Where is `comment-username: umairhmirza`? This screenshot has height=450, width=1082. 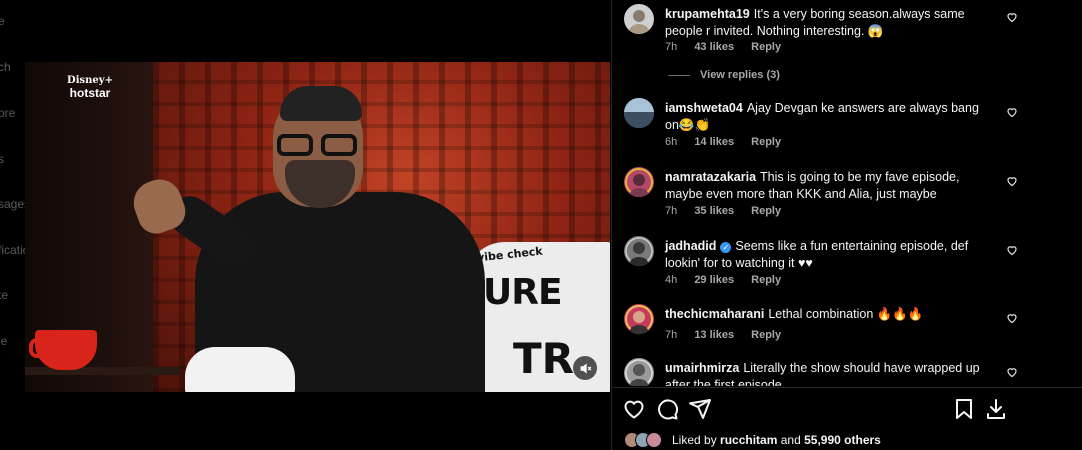
comment-username: umairhmirza is located at coordinates (702, 368).